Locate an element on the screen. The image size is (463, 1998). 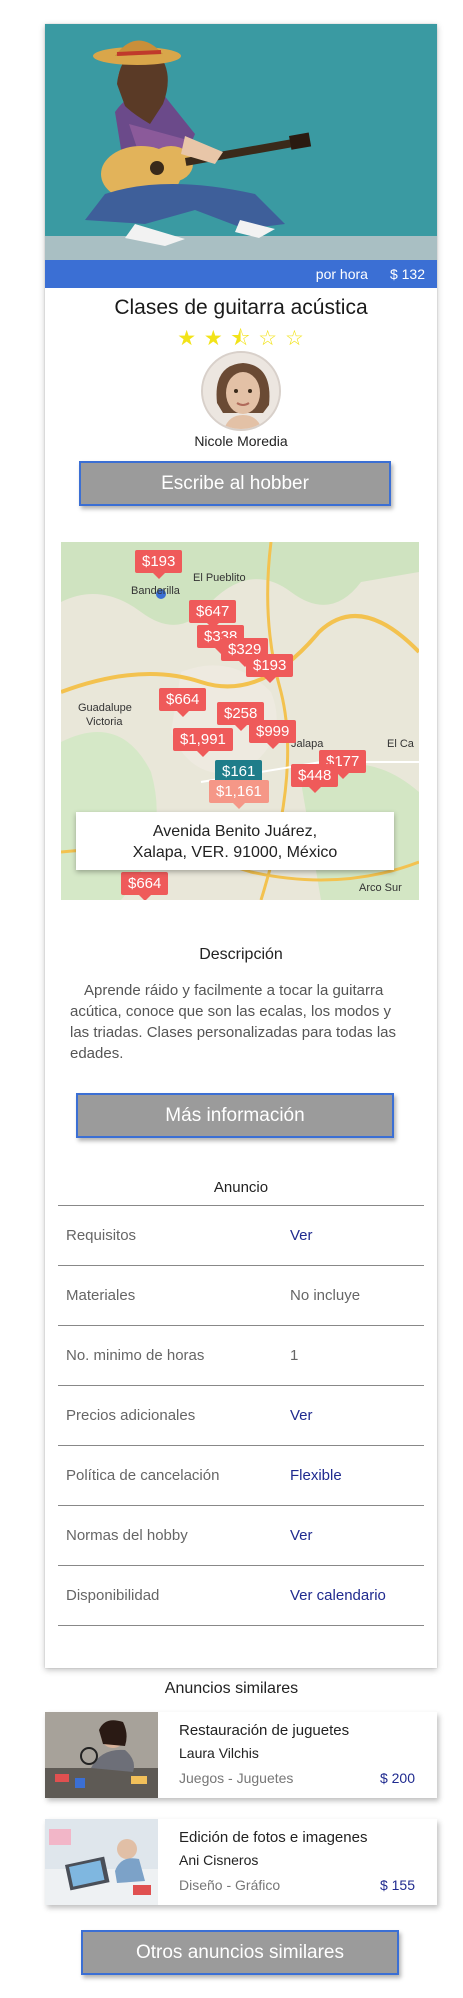
address-line-1: Avenida Benito Juárez, is located at coordinates (235, 831).